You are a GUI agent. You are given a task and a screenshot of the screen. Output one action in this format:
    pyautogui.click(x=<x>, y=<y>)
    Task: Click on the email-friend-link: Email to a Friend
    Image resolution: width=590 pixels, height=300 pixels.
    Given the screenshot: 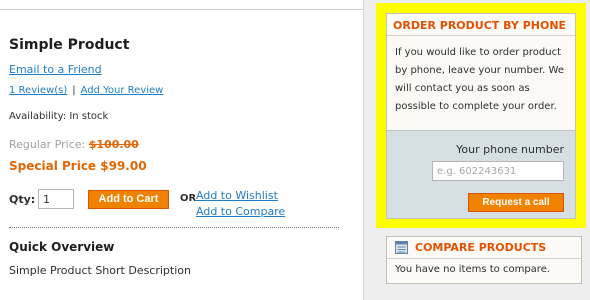 What is the action you would take?
    pyautogui.click(x=55, y=69)
    